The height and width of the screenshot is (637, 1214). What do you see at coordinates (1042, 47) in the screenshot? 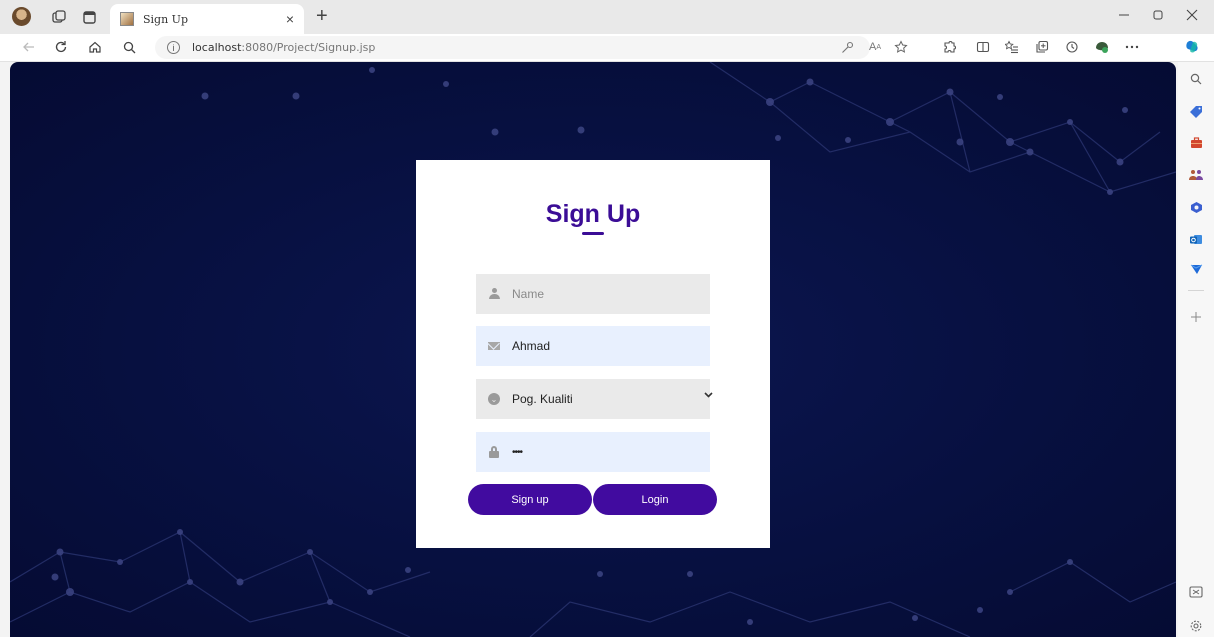
I see `collections-icon` at bounding box center [1042, 47].